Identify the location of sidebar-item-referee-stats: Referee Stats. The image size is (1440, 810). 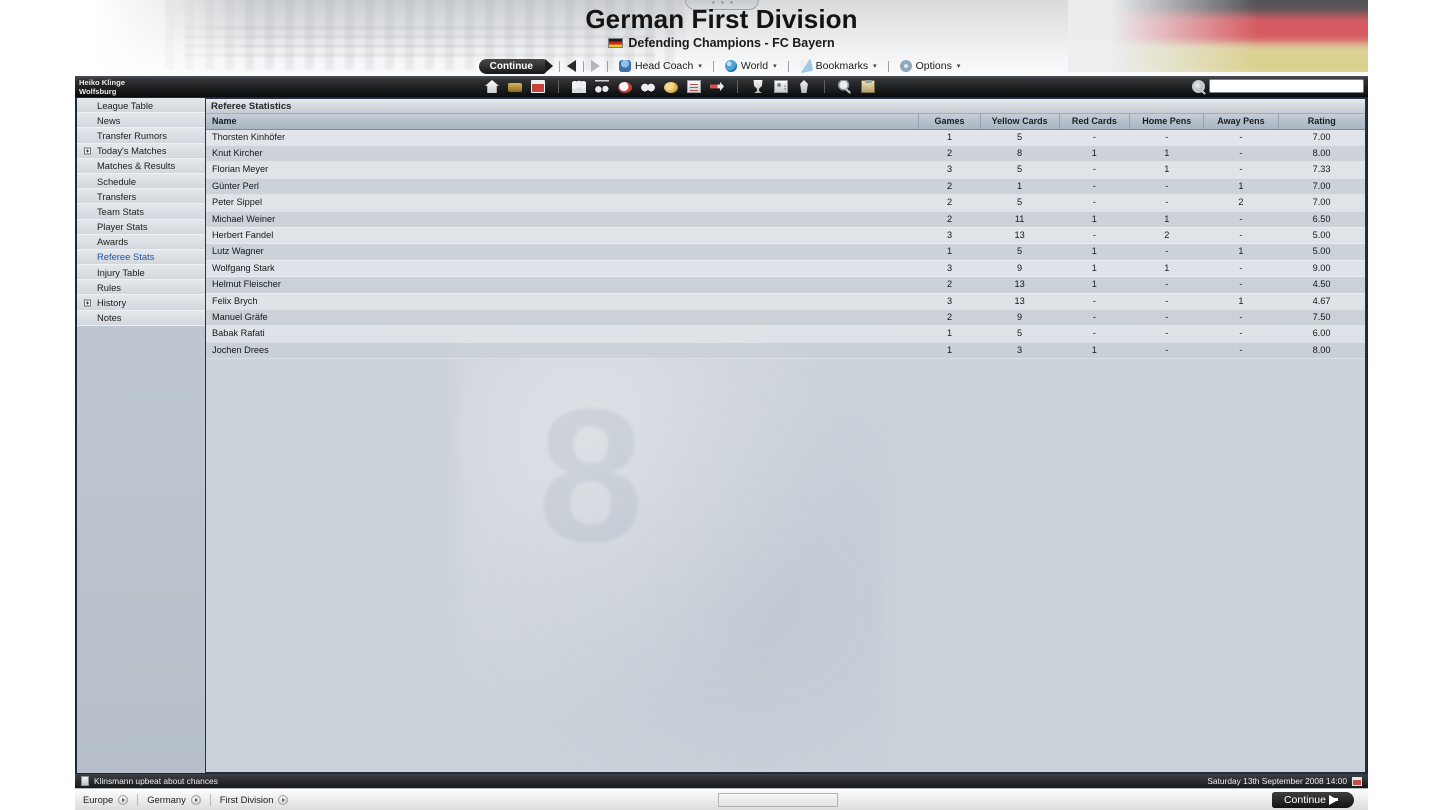
(142, 257).